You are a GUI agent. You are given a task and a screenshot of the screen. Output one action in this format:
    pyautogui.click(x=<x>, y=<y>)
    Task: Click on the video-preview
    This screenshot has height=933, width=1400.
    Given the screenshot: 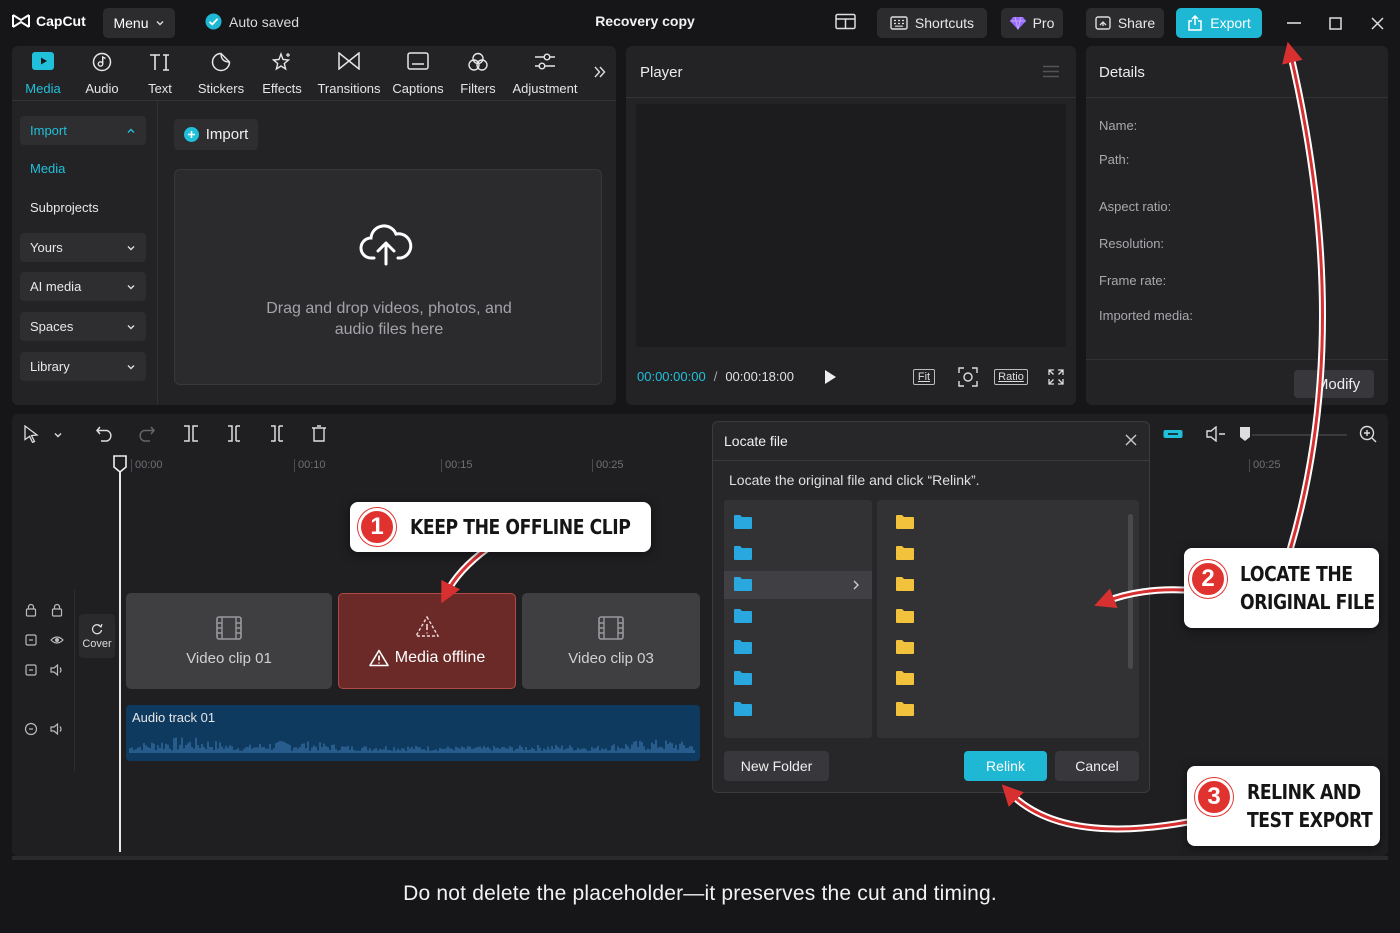 What is the action you would take?
    pyautogui.click(x=851, y=225)
    